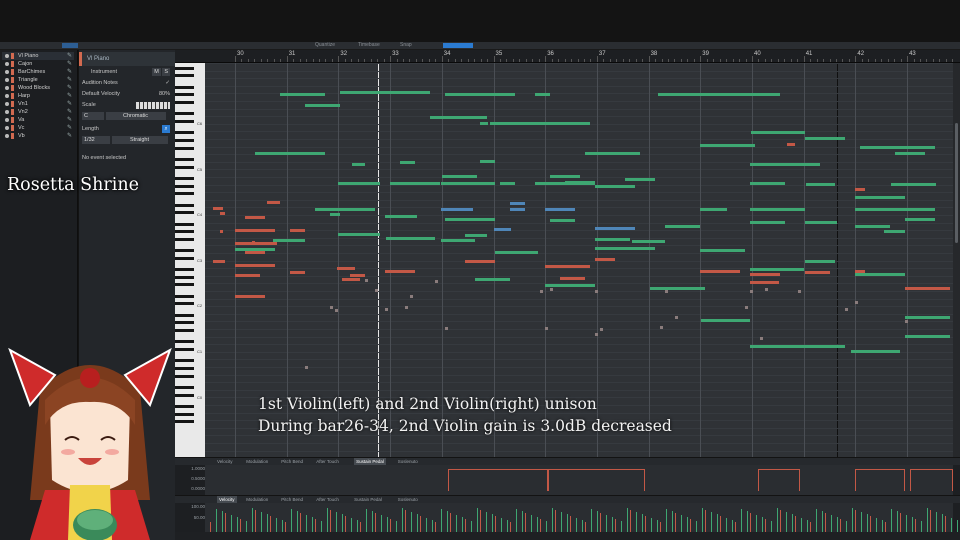 The image size is (960, 540). What do you see at coordinates (38, 96) in the screenshot?
I see `track-item: Harp ✎` at bounding box center [38, 96].